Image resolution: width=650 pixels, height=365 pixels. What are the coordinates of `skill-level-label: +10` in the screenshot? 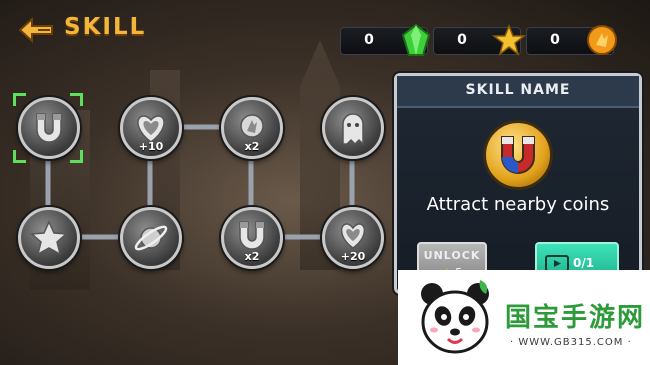 It's located at (151, 146).